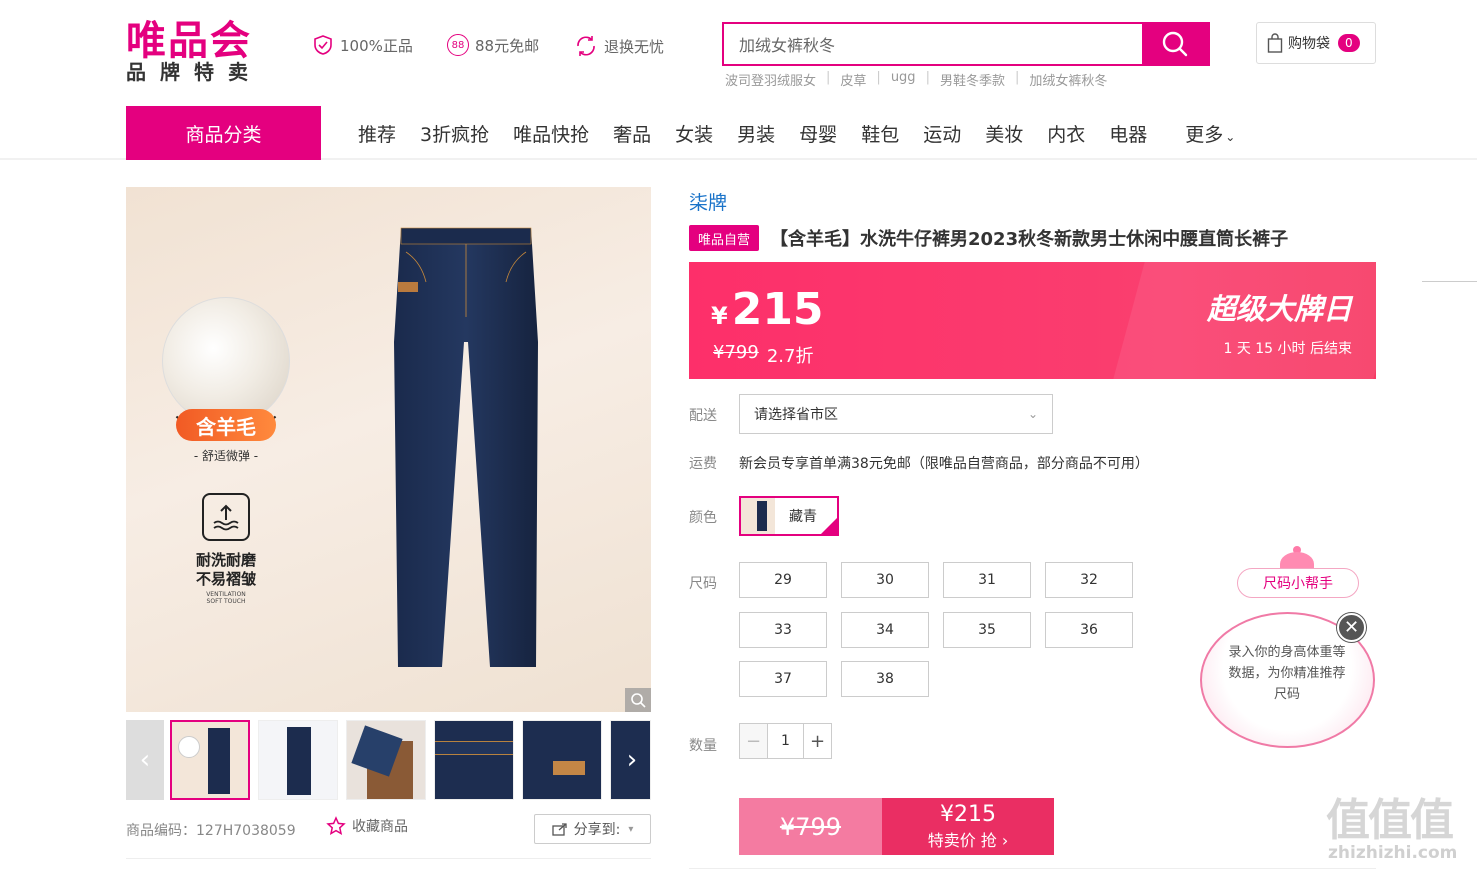 The width and height of the screenshot is (1477, 871). What do you see at coordinates (1004, 133) in the screenshot?
I see `nav-item: 美妆` at bounding box center [1004, 133].